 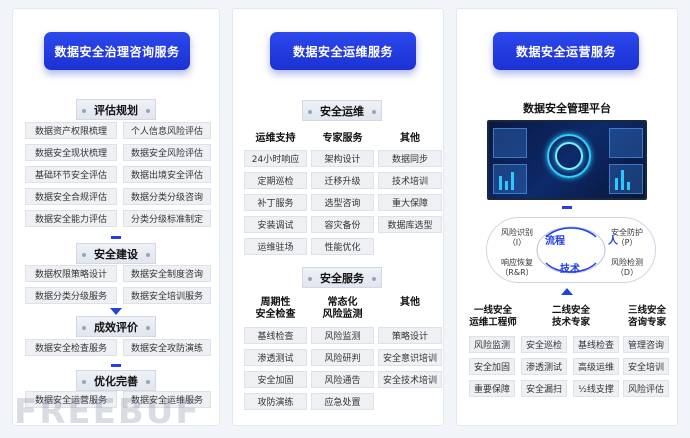 I want to click on ops-section: 安全运维, so click(x=342, y=110).